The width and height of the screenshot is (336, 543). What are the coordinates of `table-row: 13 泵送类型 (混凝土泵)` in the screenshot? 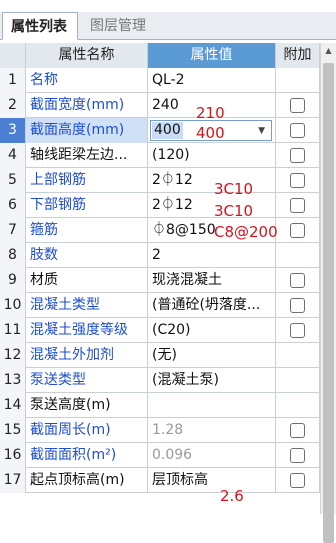 It's located at (160, 380).